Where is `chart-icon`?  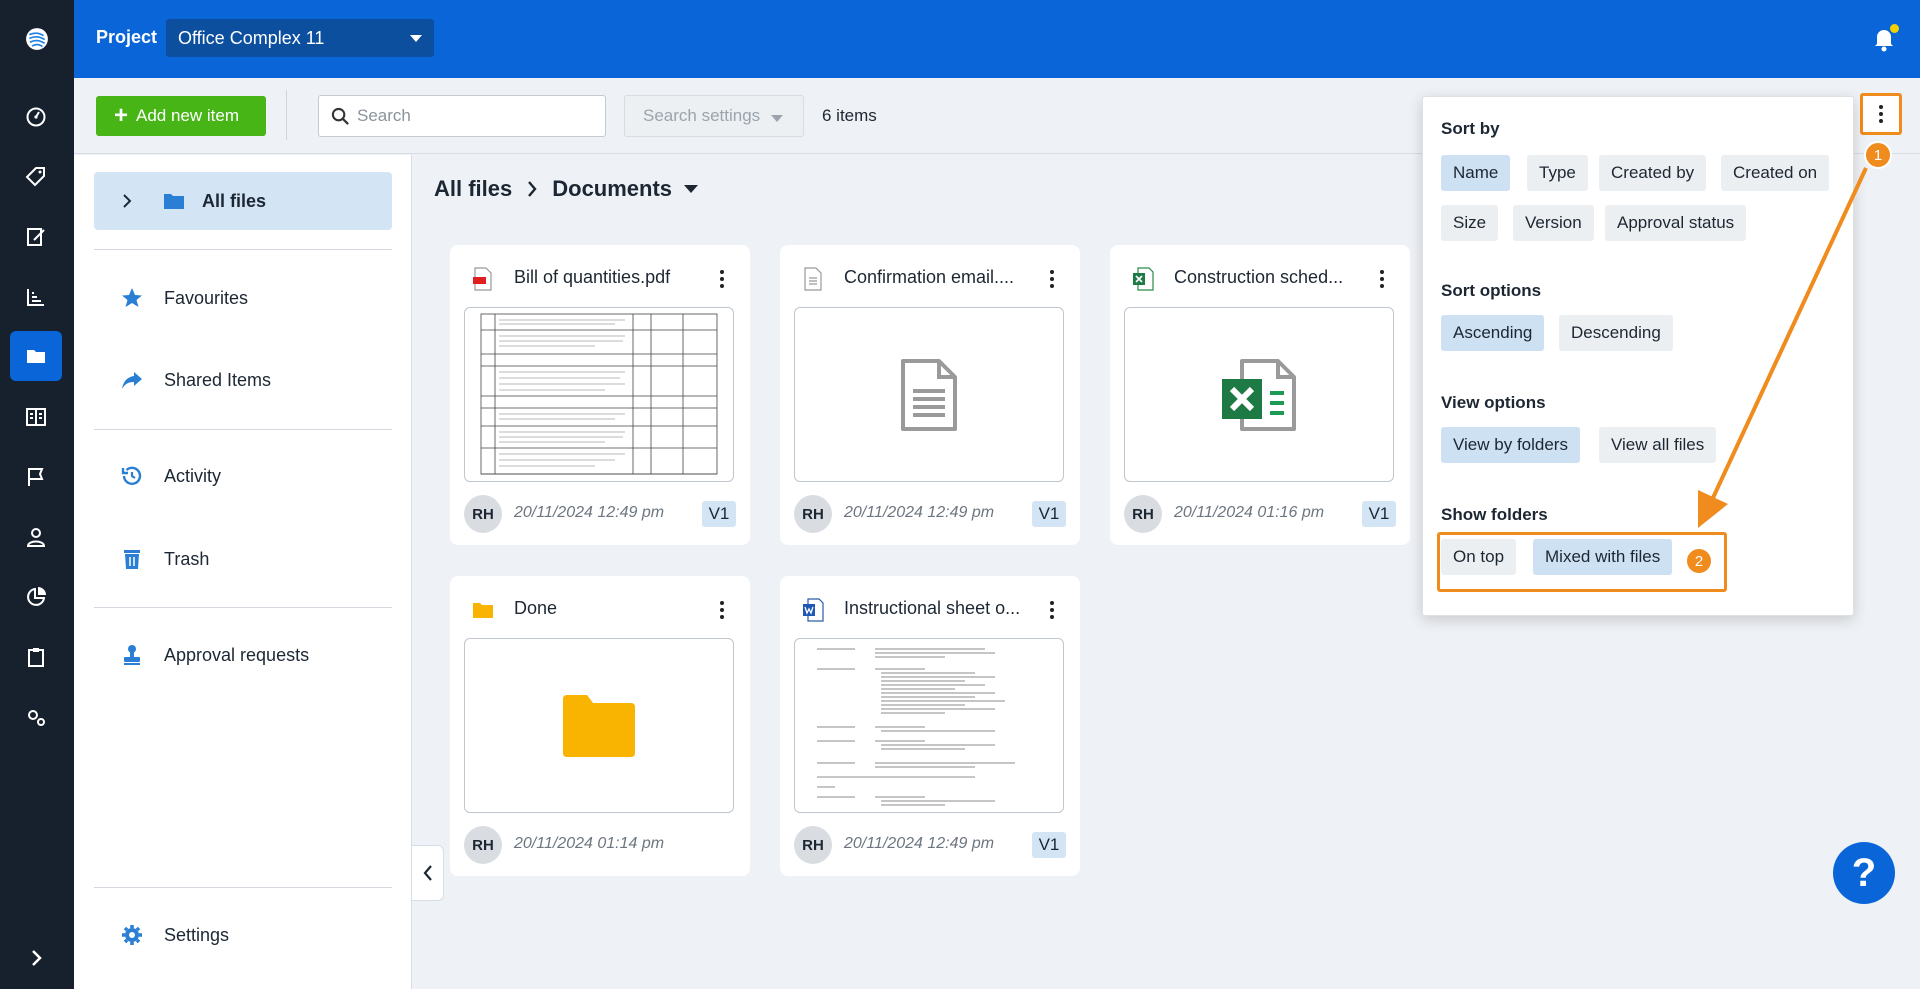
chart-icon is located at coordinates (35, 297).